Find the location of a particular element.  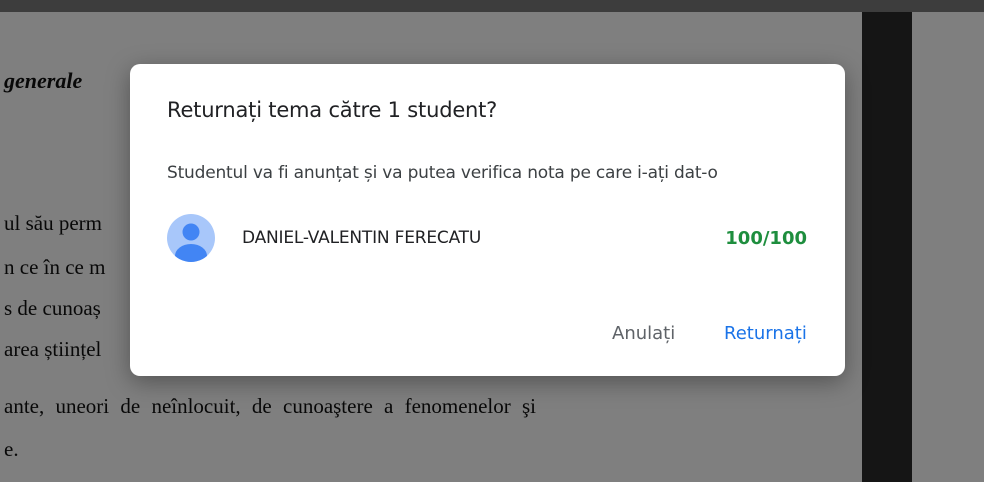

cancel-button: Anulați is located at coordinates (643, 333).